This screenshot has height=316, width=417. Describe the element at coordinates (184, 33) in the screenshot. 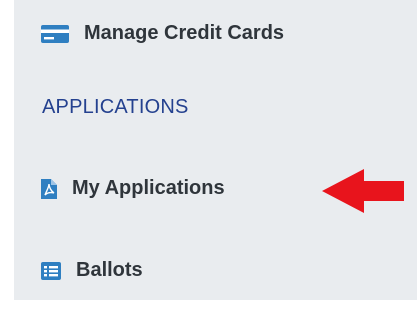

I see `sidebar-item-label: Manage Credit Cards` at that location.